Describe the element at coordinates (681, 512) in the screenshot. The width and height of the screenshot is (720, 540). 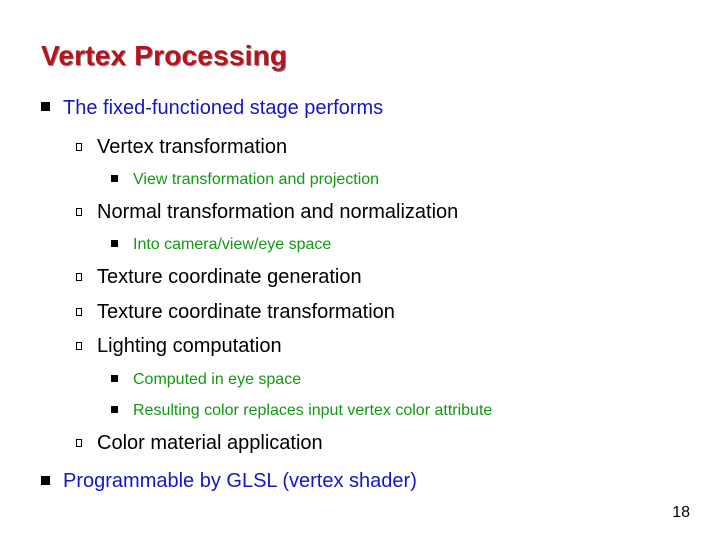
I see `page-number: 18` at that location.